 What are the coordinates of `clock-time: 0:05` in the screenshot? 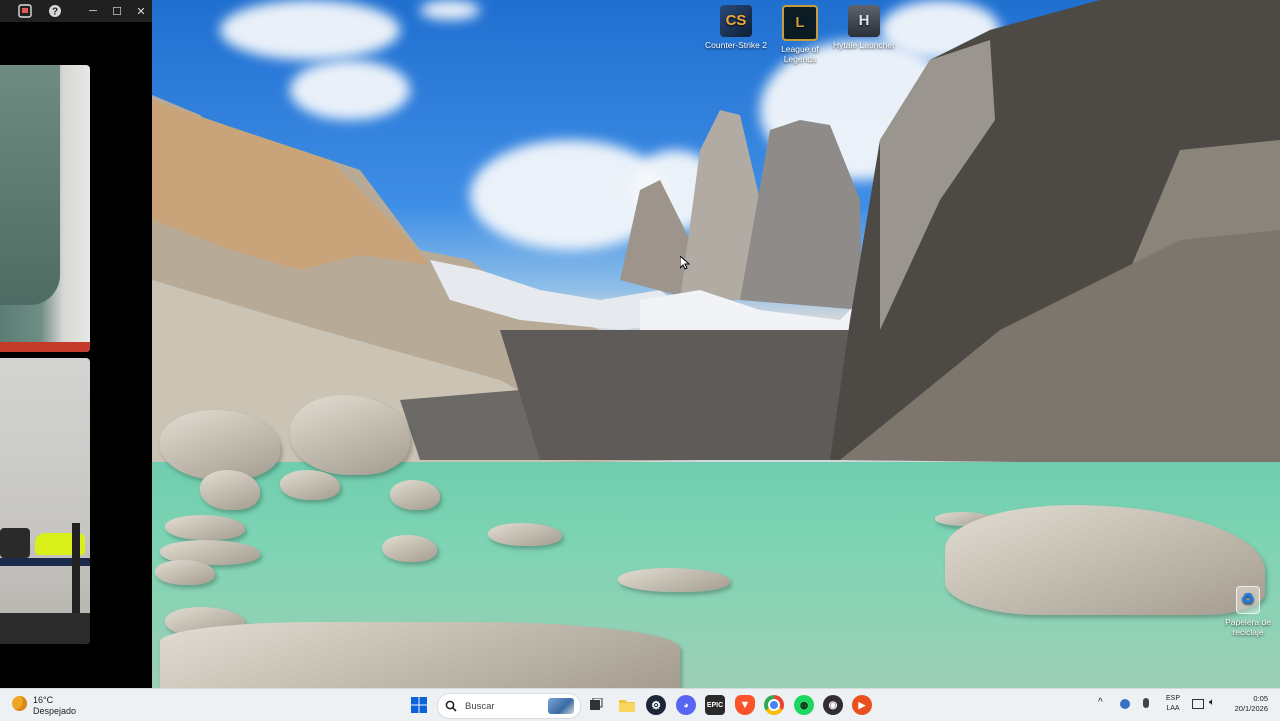 It's located at (1260, 698).